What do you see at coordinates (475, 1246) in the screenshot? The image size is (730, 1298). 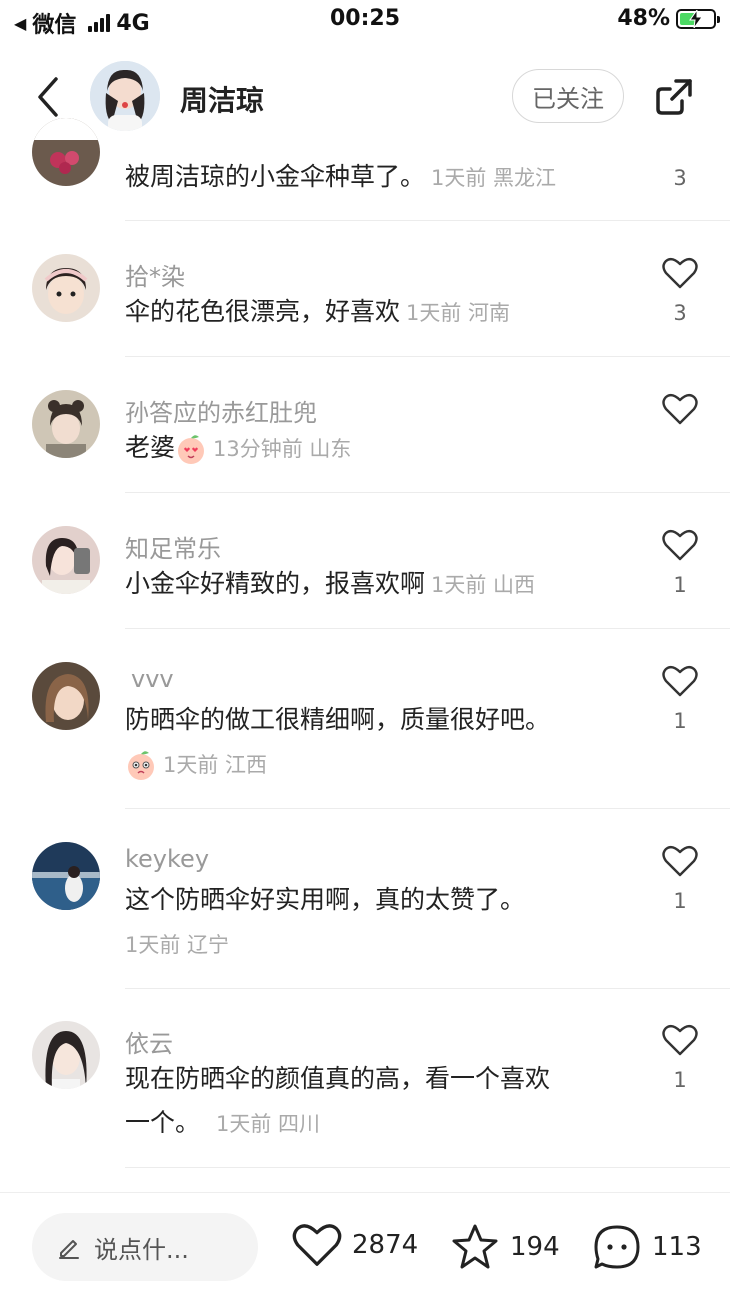 I see `star-icon` at bounding box center [475, 1246].